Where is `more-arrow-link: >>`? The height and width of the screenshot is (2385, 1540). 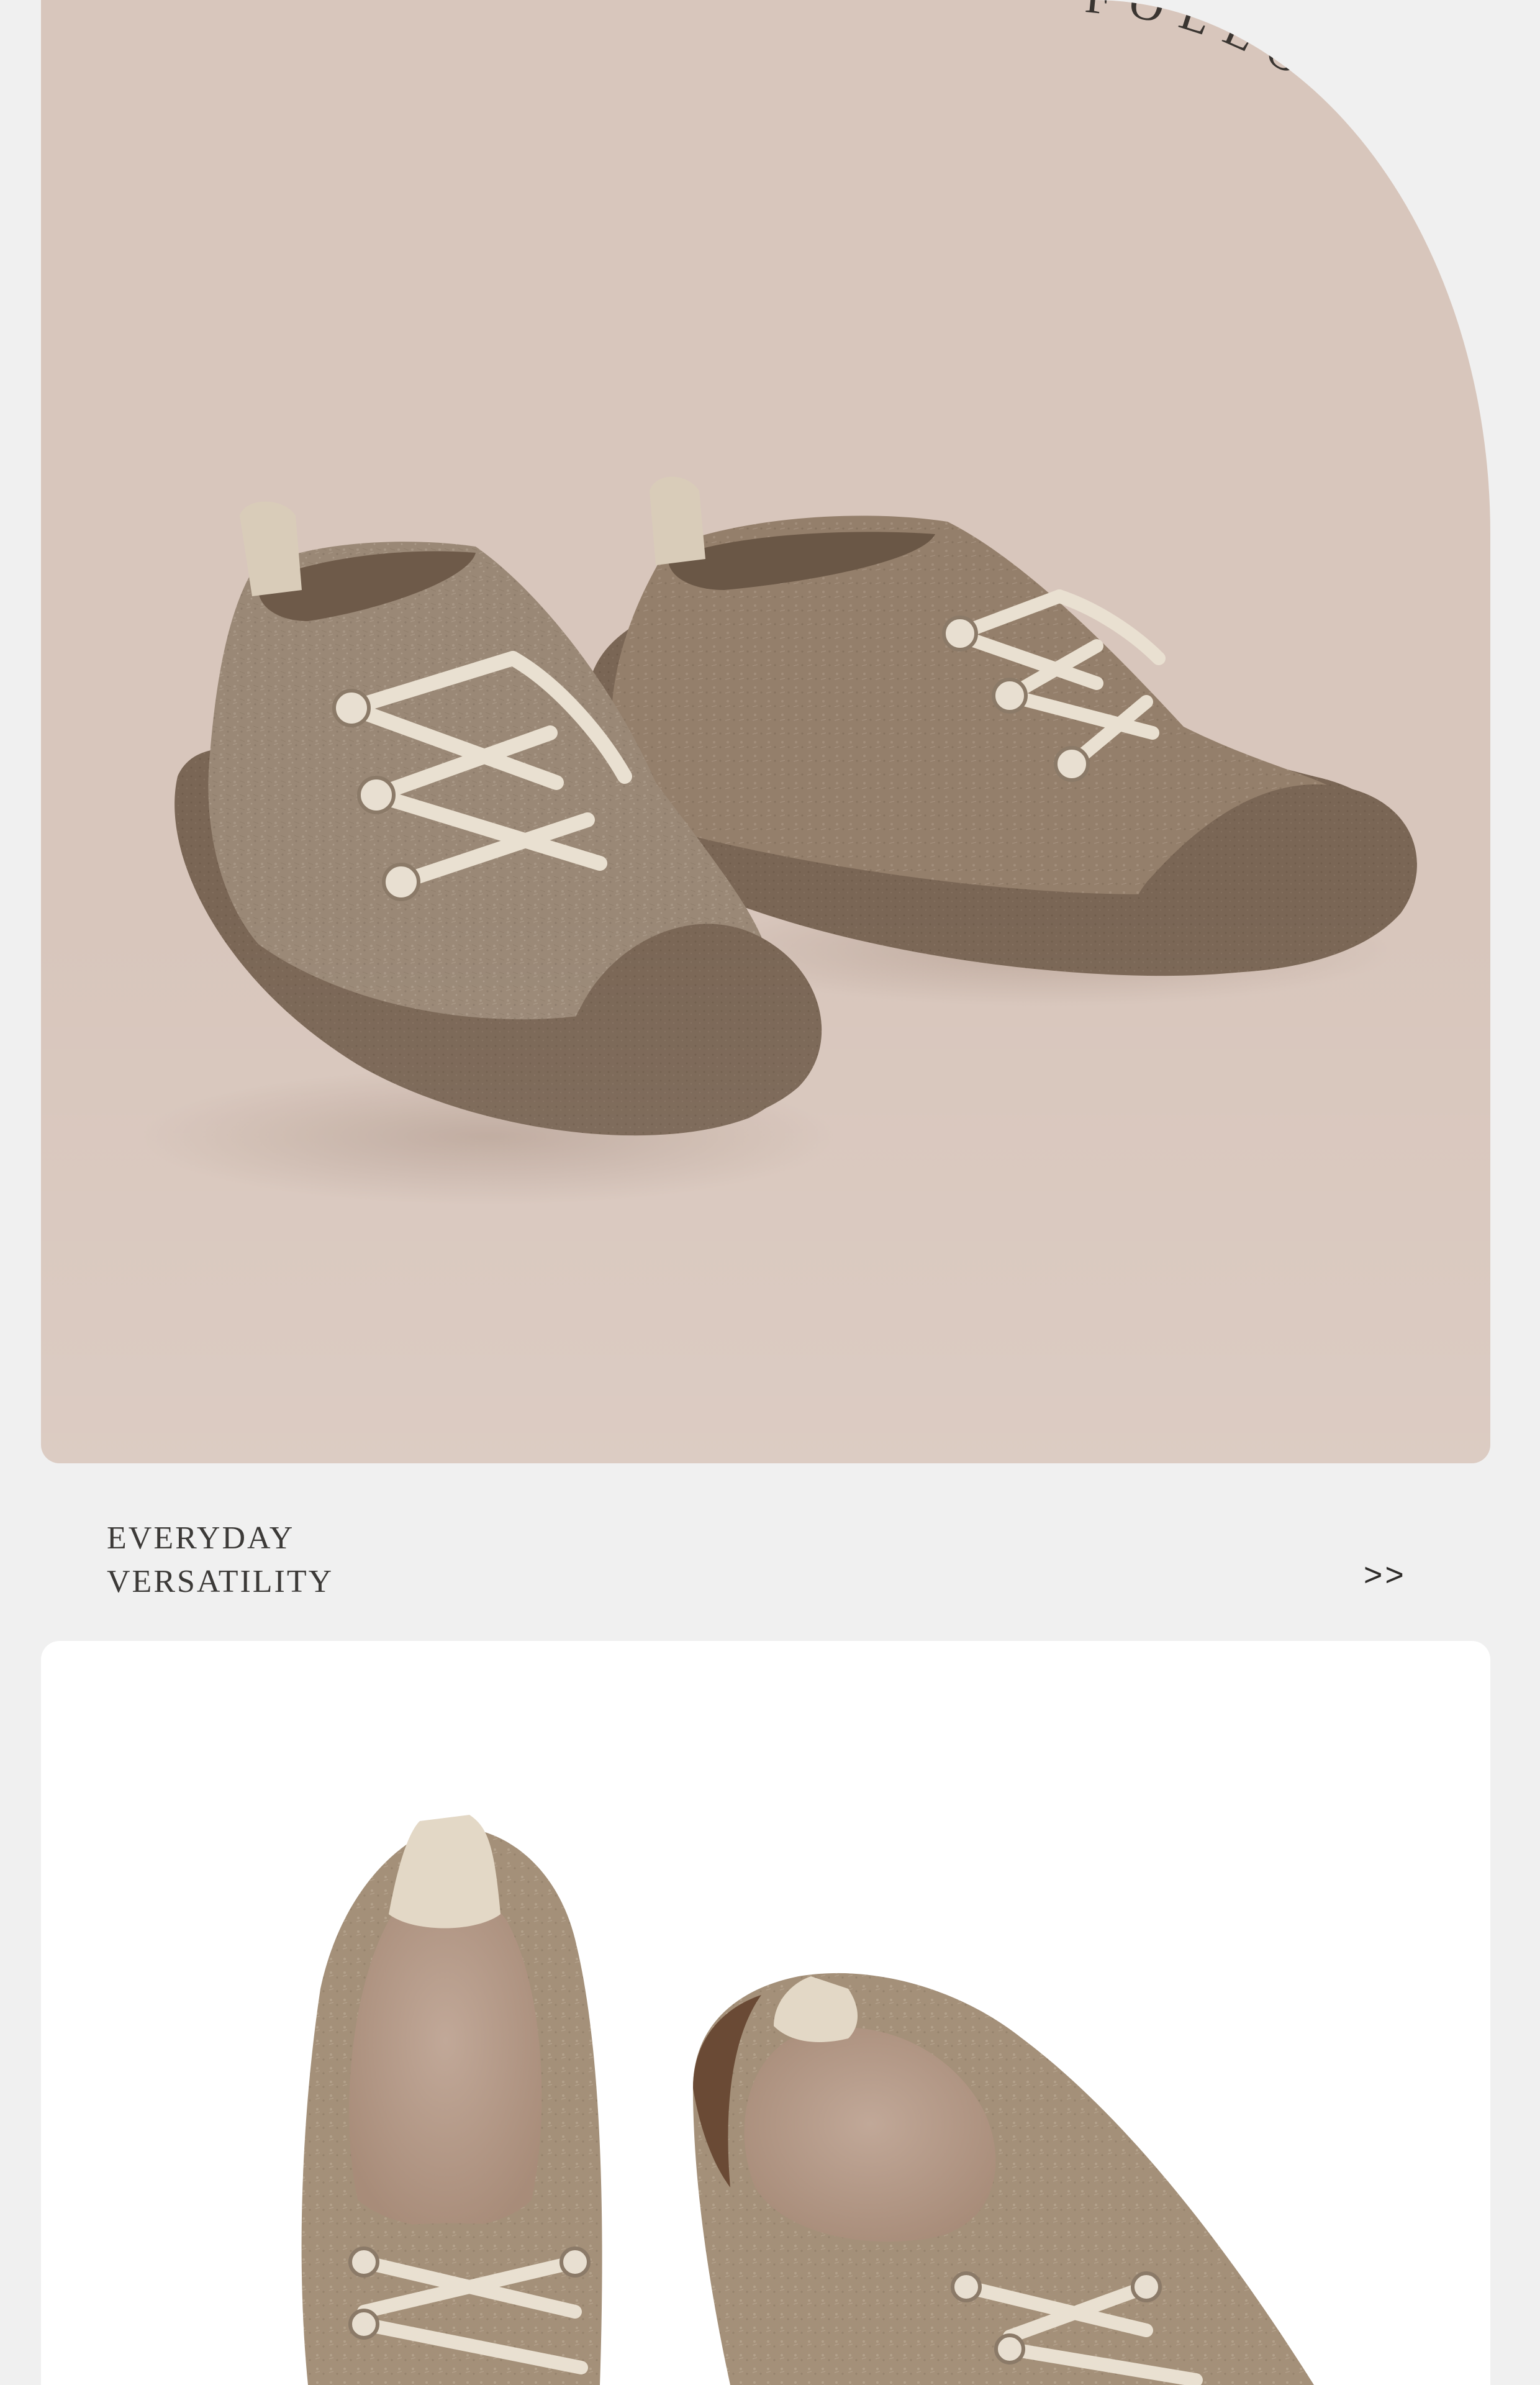
more-arrow-link: >> is located at coordinates (1385, 1575).